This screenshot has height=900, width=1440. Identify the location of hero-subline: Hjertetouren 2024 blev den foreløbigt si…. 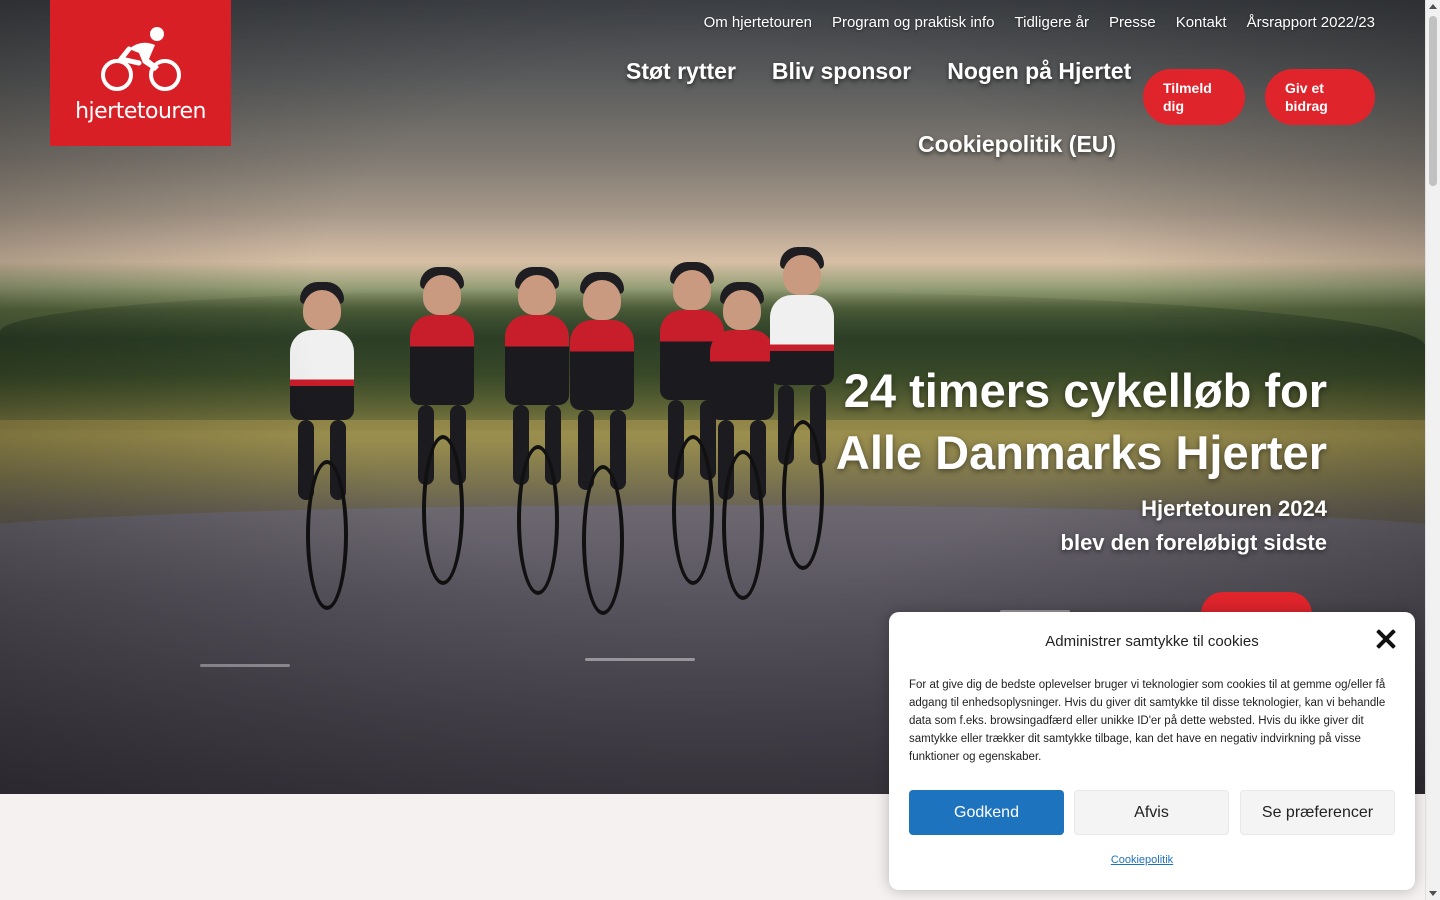
(1194, 526).